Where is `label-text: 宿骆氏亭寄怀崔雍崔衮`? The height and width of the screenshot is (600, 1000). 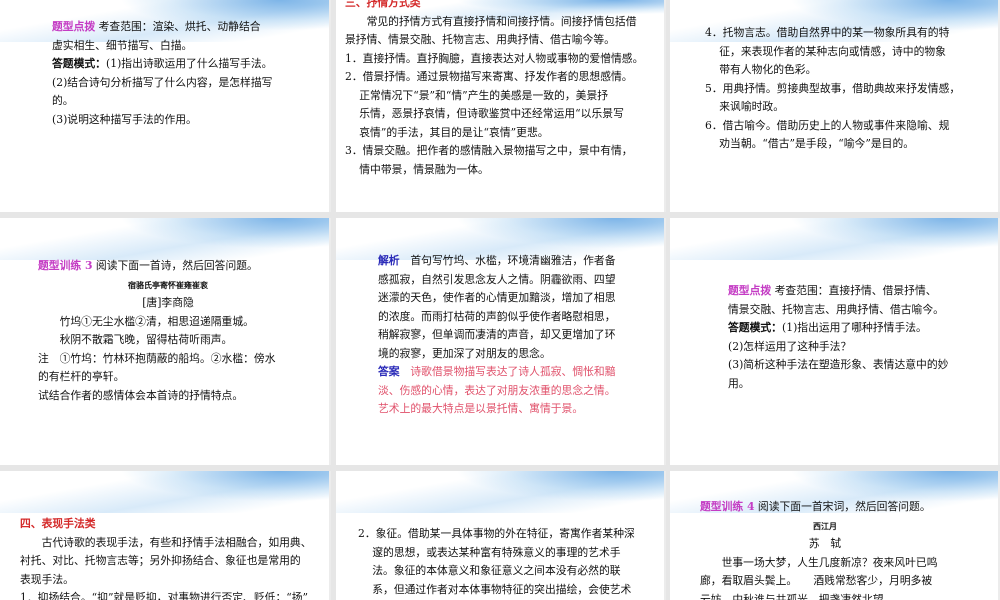
label-text: 宿骆氏亭寄怀崔雍崔衮 is located at coordinates (168, 284).